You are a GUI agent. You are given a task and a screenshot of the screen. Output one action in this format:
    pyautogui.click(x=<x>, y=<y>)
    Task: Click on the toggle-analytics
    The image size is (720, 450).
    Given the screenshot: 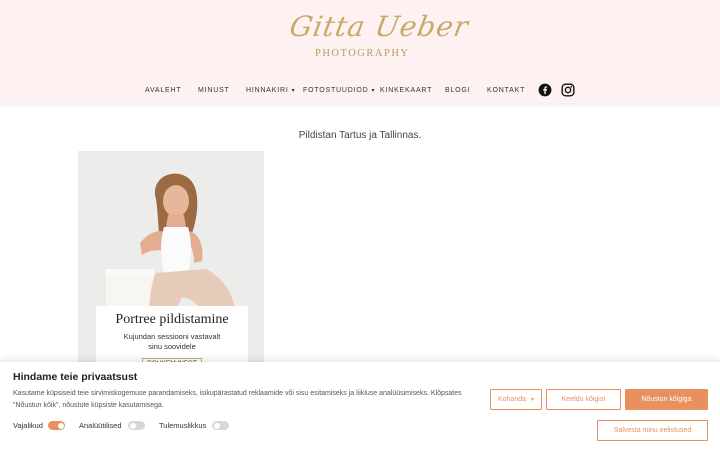 What is the action you would take?
    pyautogui.click(x=136, y=425)
    